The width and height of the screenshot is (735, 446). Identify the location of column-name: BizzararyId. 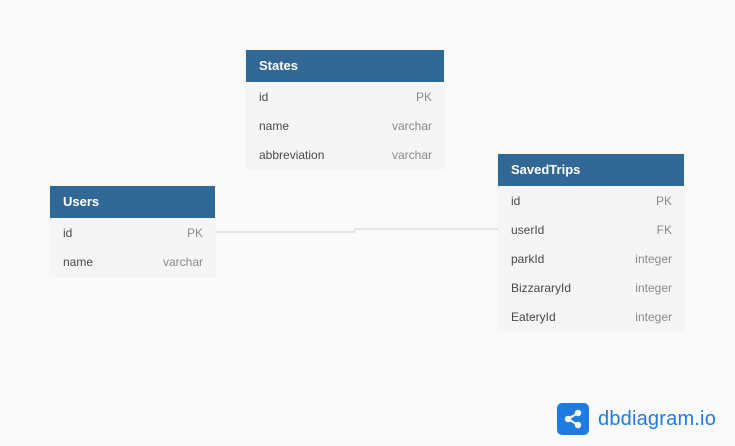
(541, 287).